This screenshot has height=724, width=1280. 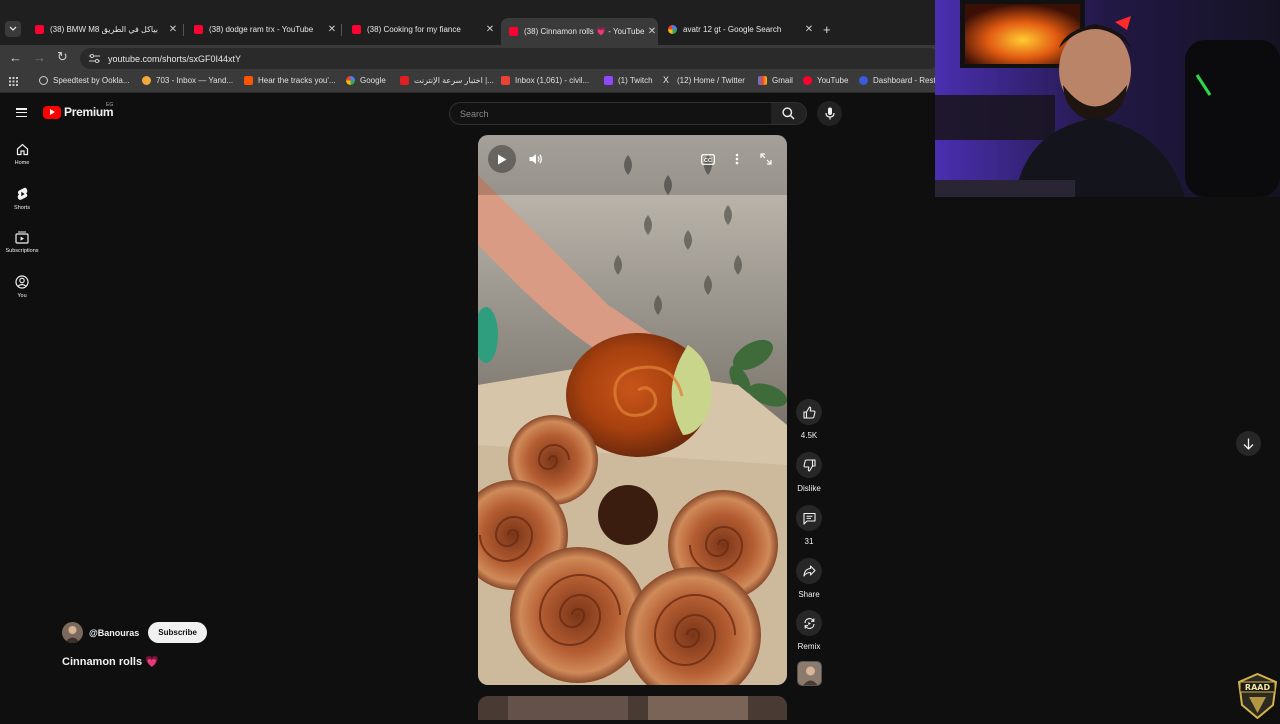 I want to click on bookmark-item: Google, so click(x=366, y=80).